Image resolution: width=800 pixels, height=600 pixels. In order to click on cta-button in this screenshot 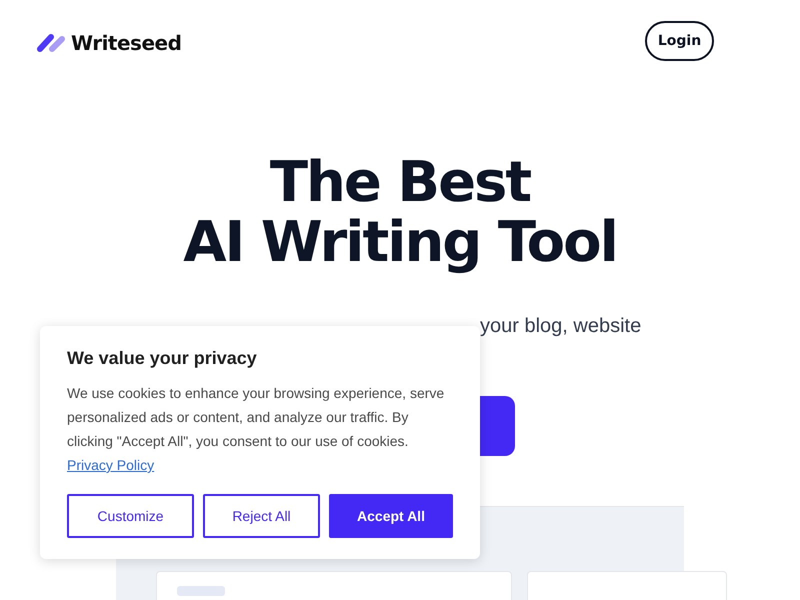, I will do `click(497, 426)`.